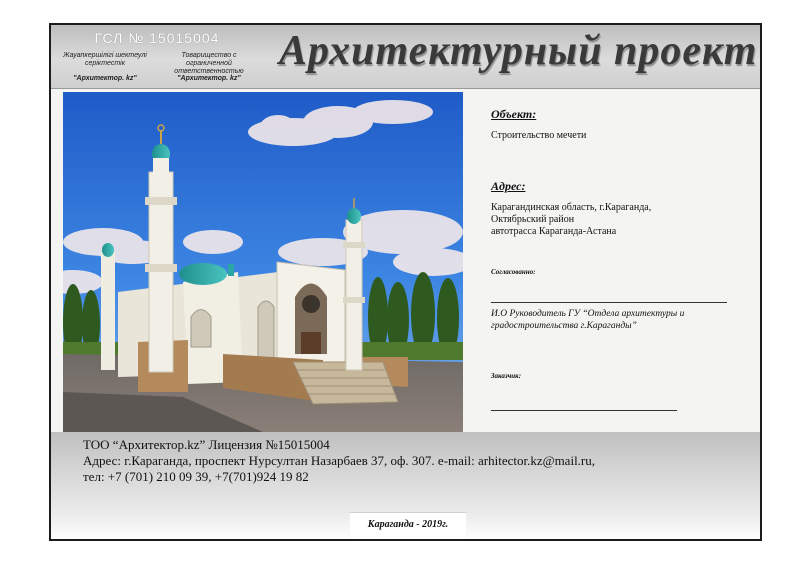 The height and width of the screenshot is (565, 800). What do you see at coordinates (571, 207) in the screenshot?
I see `address-line: Карагандинская область, г.Караганда,` at bounding box center [571, 207].